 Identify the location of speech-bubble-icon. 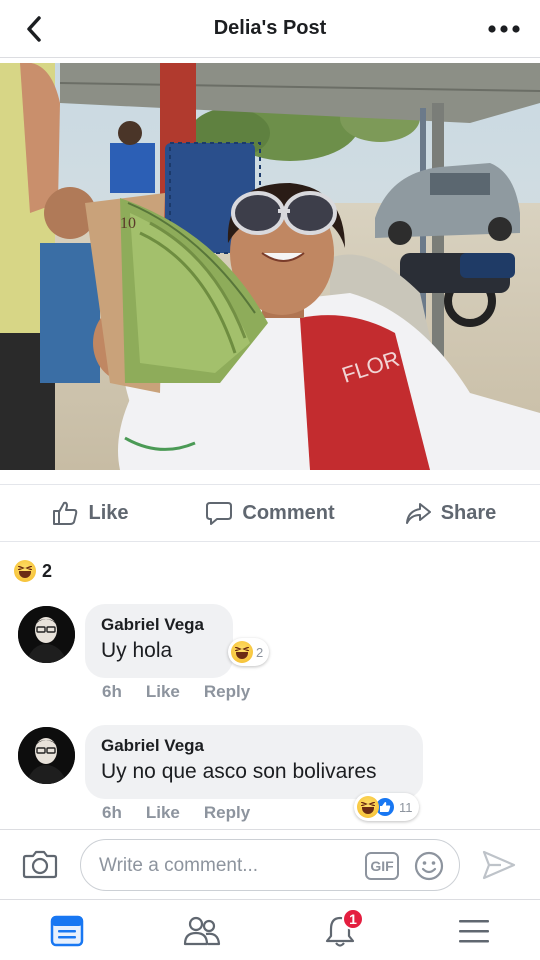
(219, 513).